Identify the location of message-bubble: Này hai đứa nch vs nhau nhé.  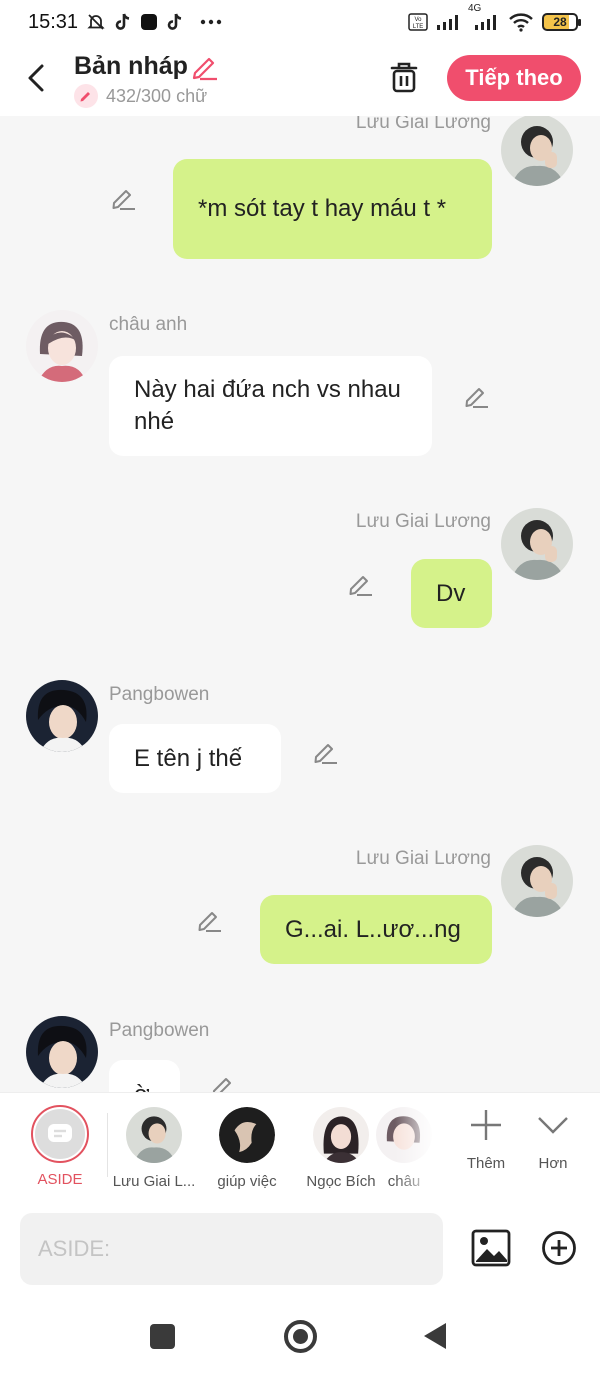
(270, 406).